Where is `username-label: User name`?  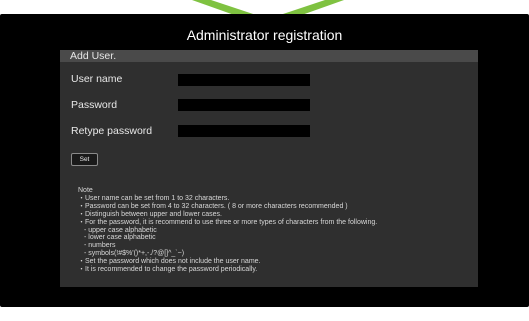
username-label: User name is located at coordinates (97, 79).